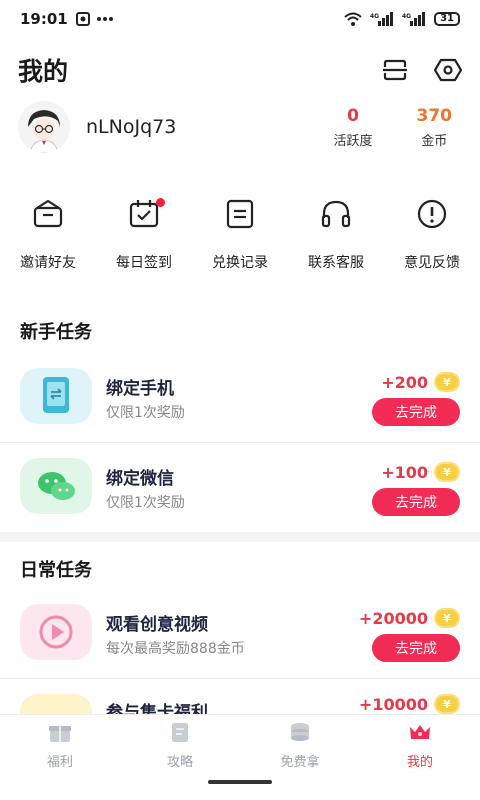  What do you see at coordinates (56, 396) in the screenshot?
I see `phone-bind-icon` at bounding box center [56, 396].